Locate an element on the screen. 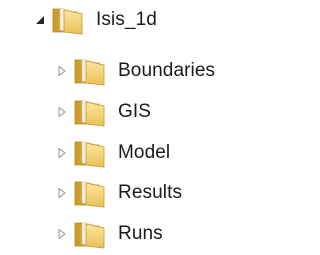 The image size is (320, 255). tree-item-gis: GIS is located at coordinates (103, 112).